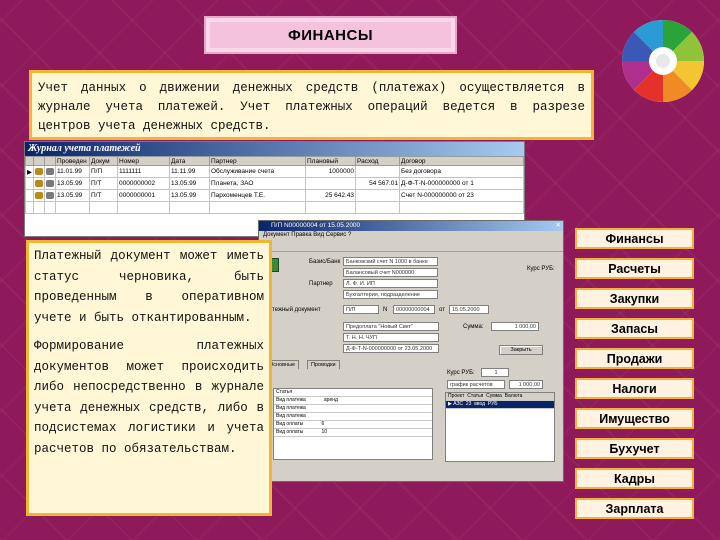  Describe the element at coordinates (461, 171) in the screenshot. I see `table-cell: Без договора` at that location.